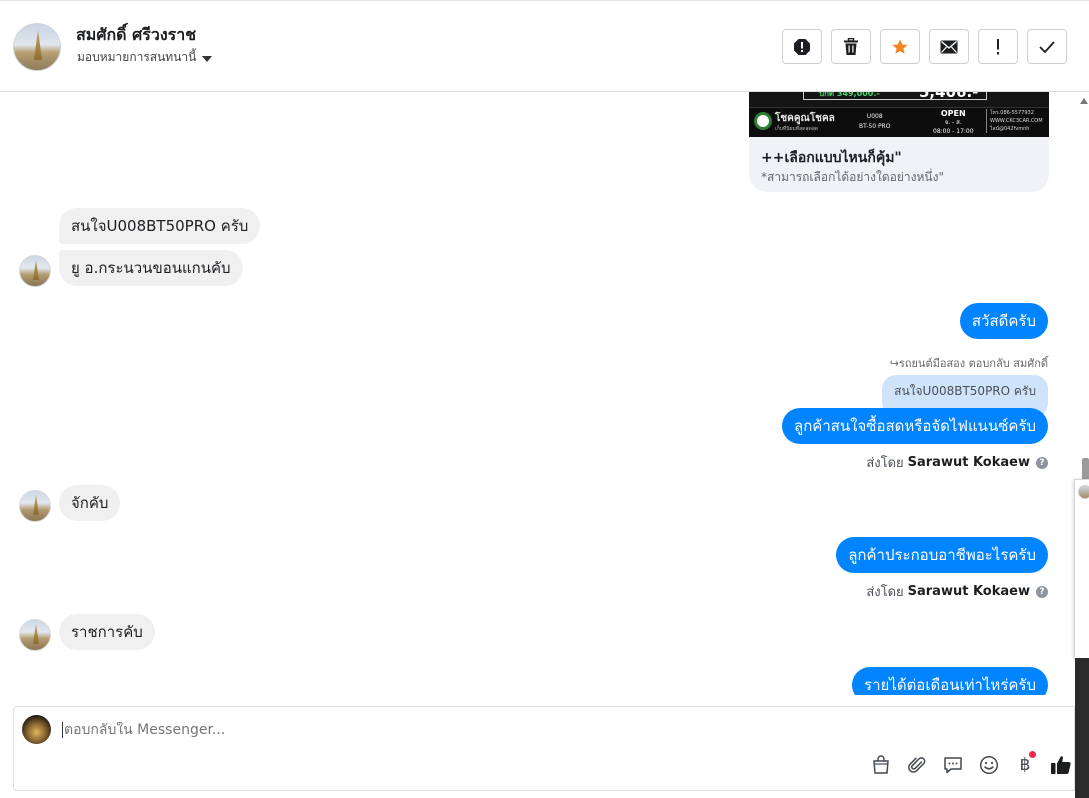 This screenshot has width=1089, height=798. What do you see at coordinates (1085, 469) in the screenshot?
I see `scrollbar-thumb` at bounding box center [1085, 469].